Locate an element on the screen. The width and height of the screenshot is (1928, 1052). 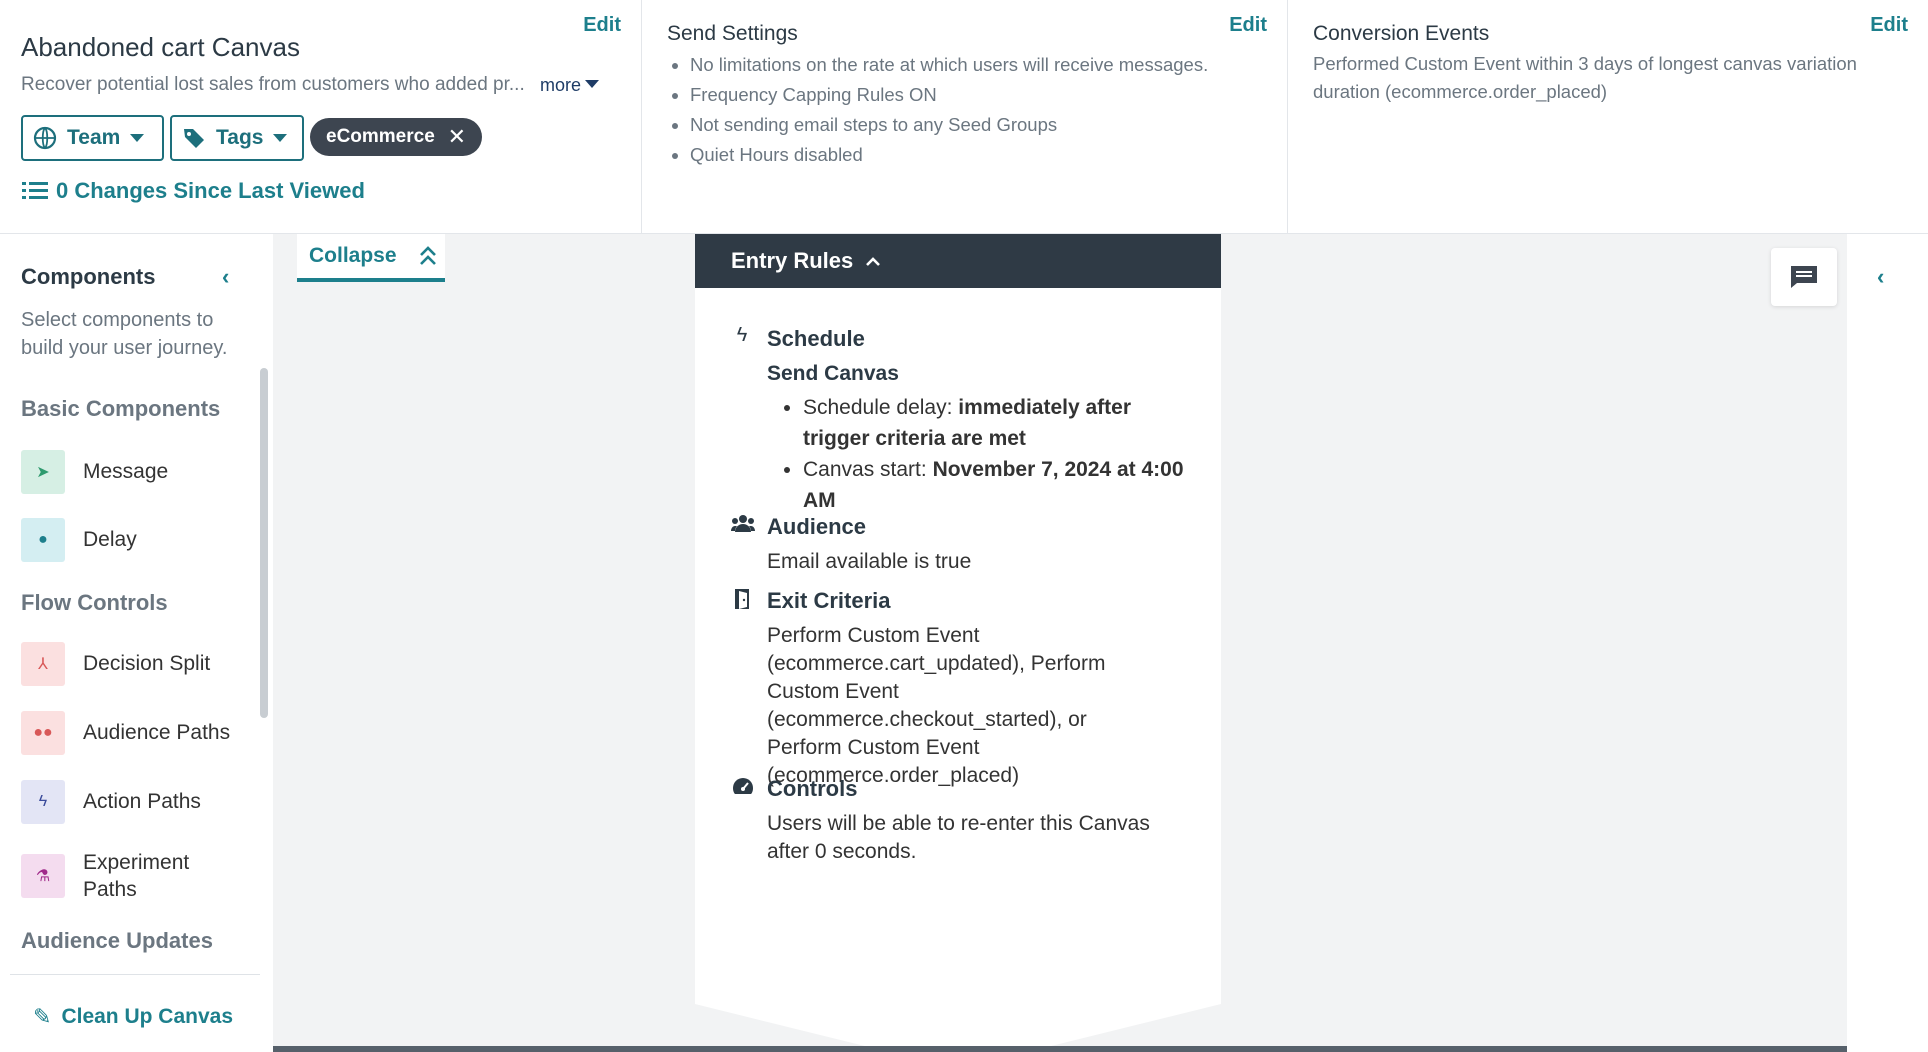
component-action-paths-label: Action Paths is located at coordinates (142, 801).